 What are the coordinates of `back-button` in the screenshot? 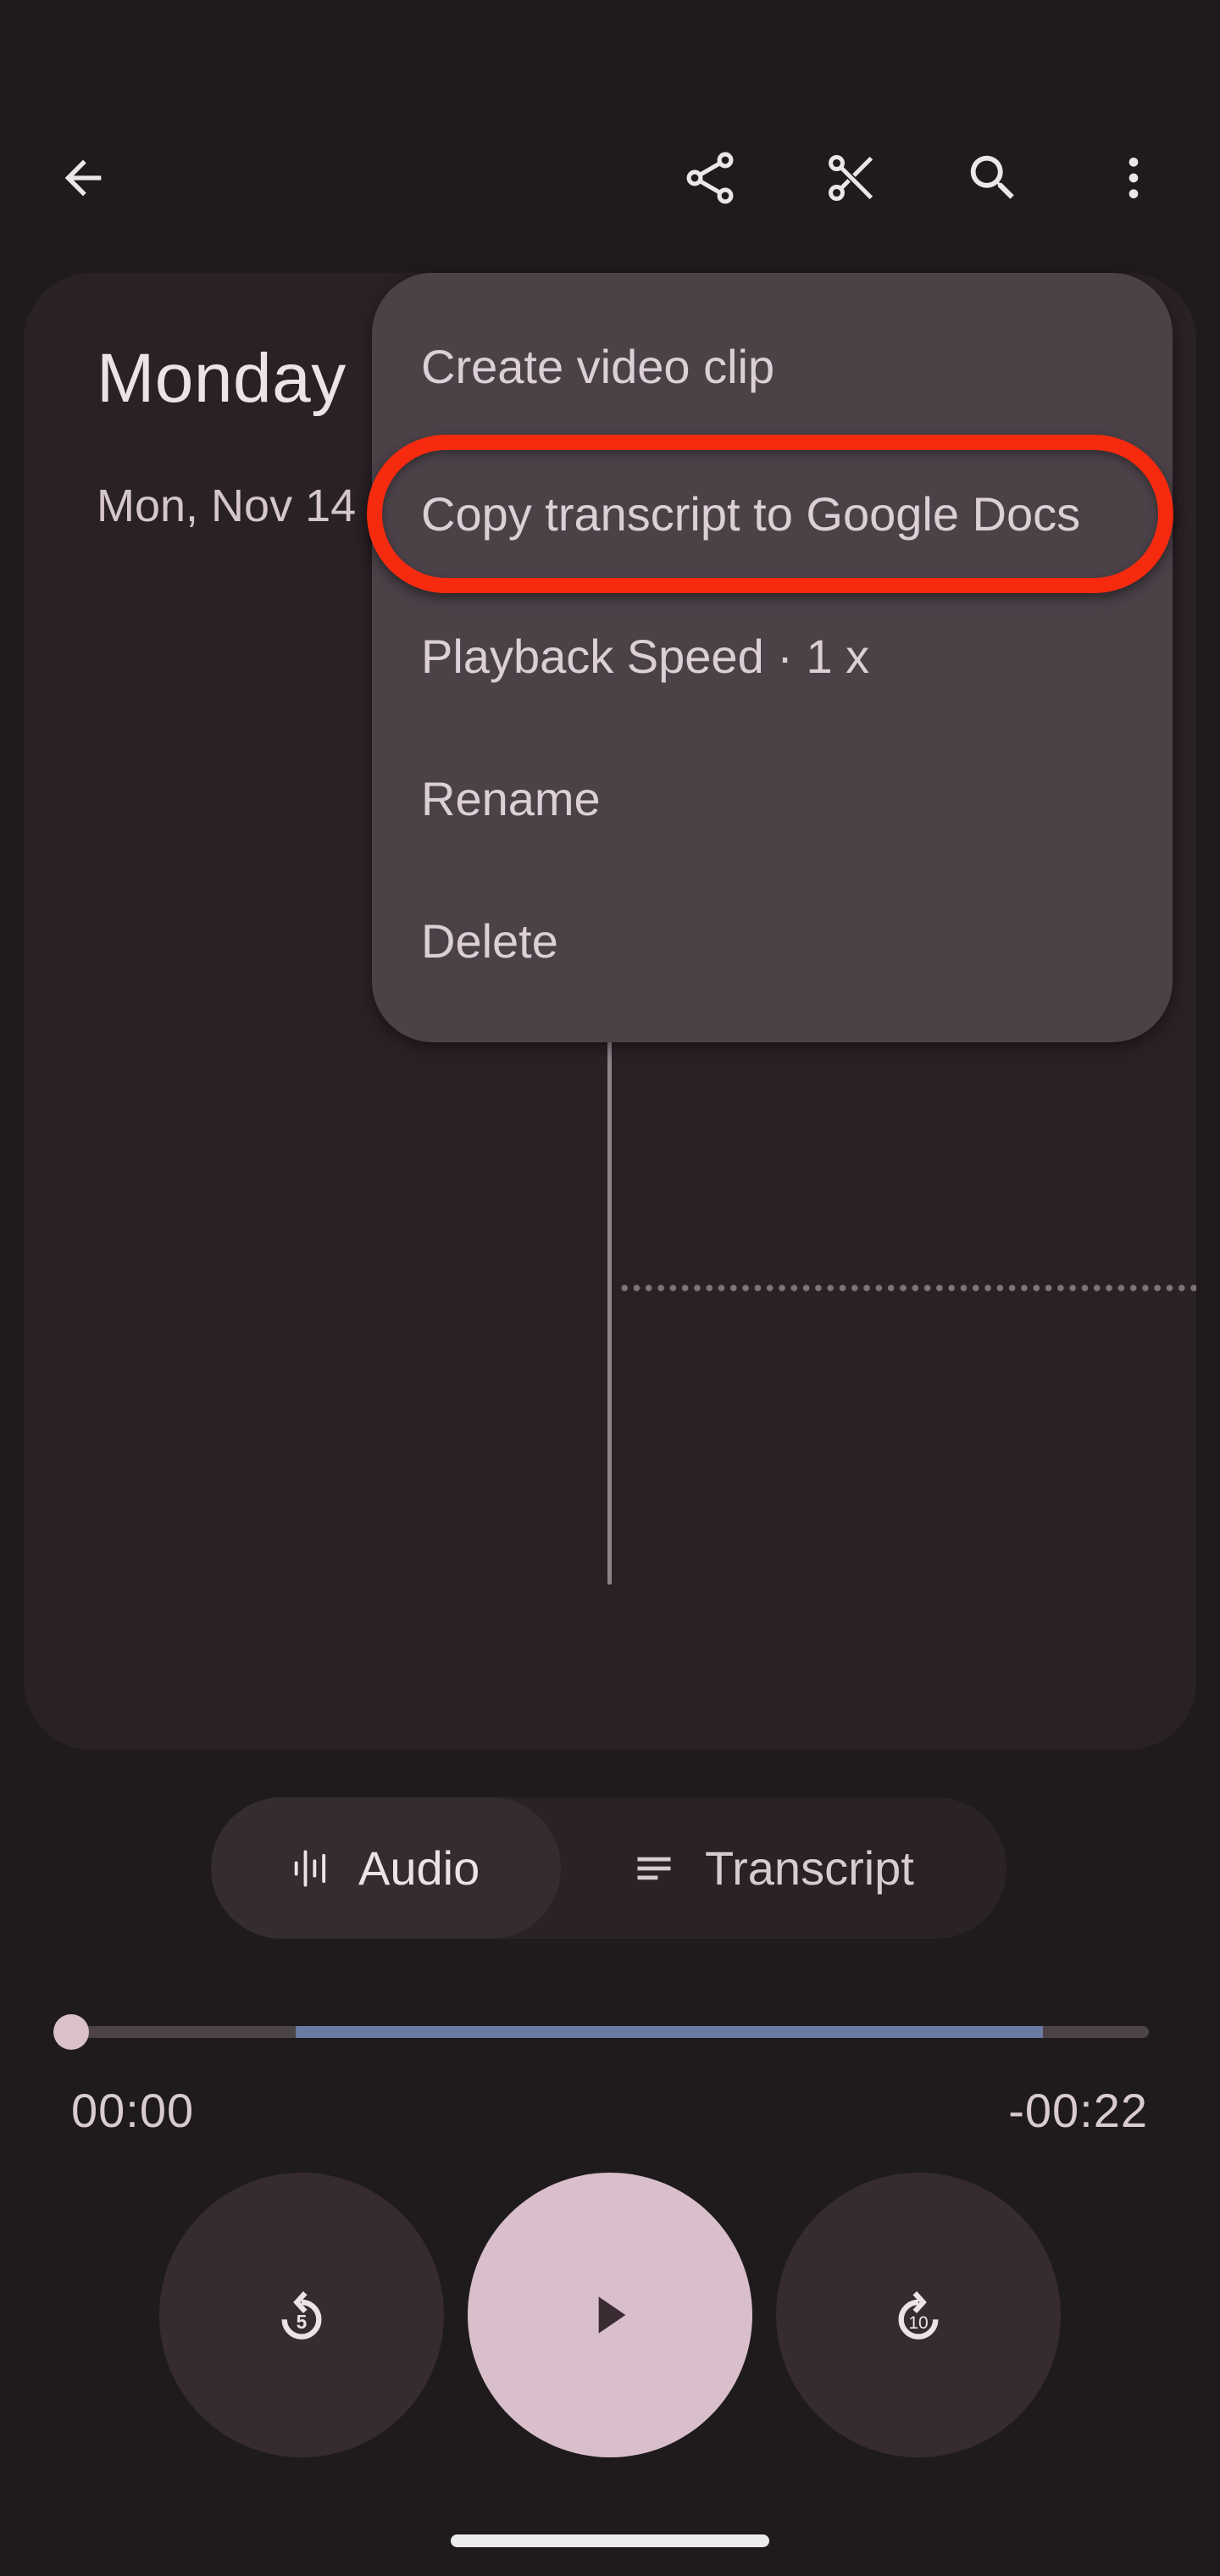 It's located at (83, 178).